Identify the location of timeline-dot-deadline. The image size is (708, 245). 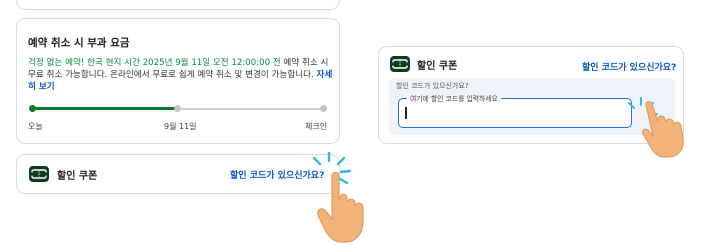
(177, 108).